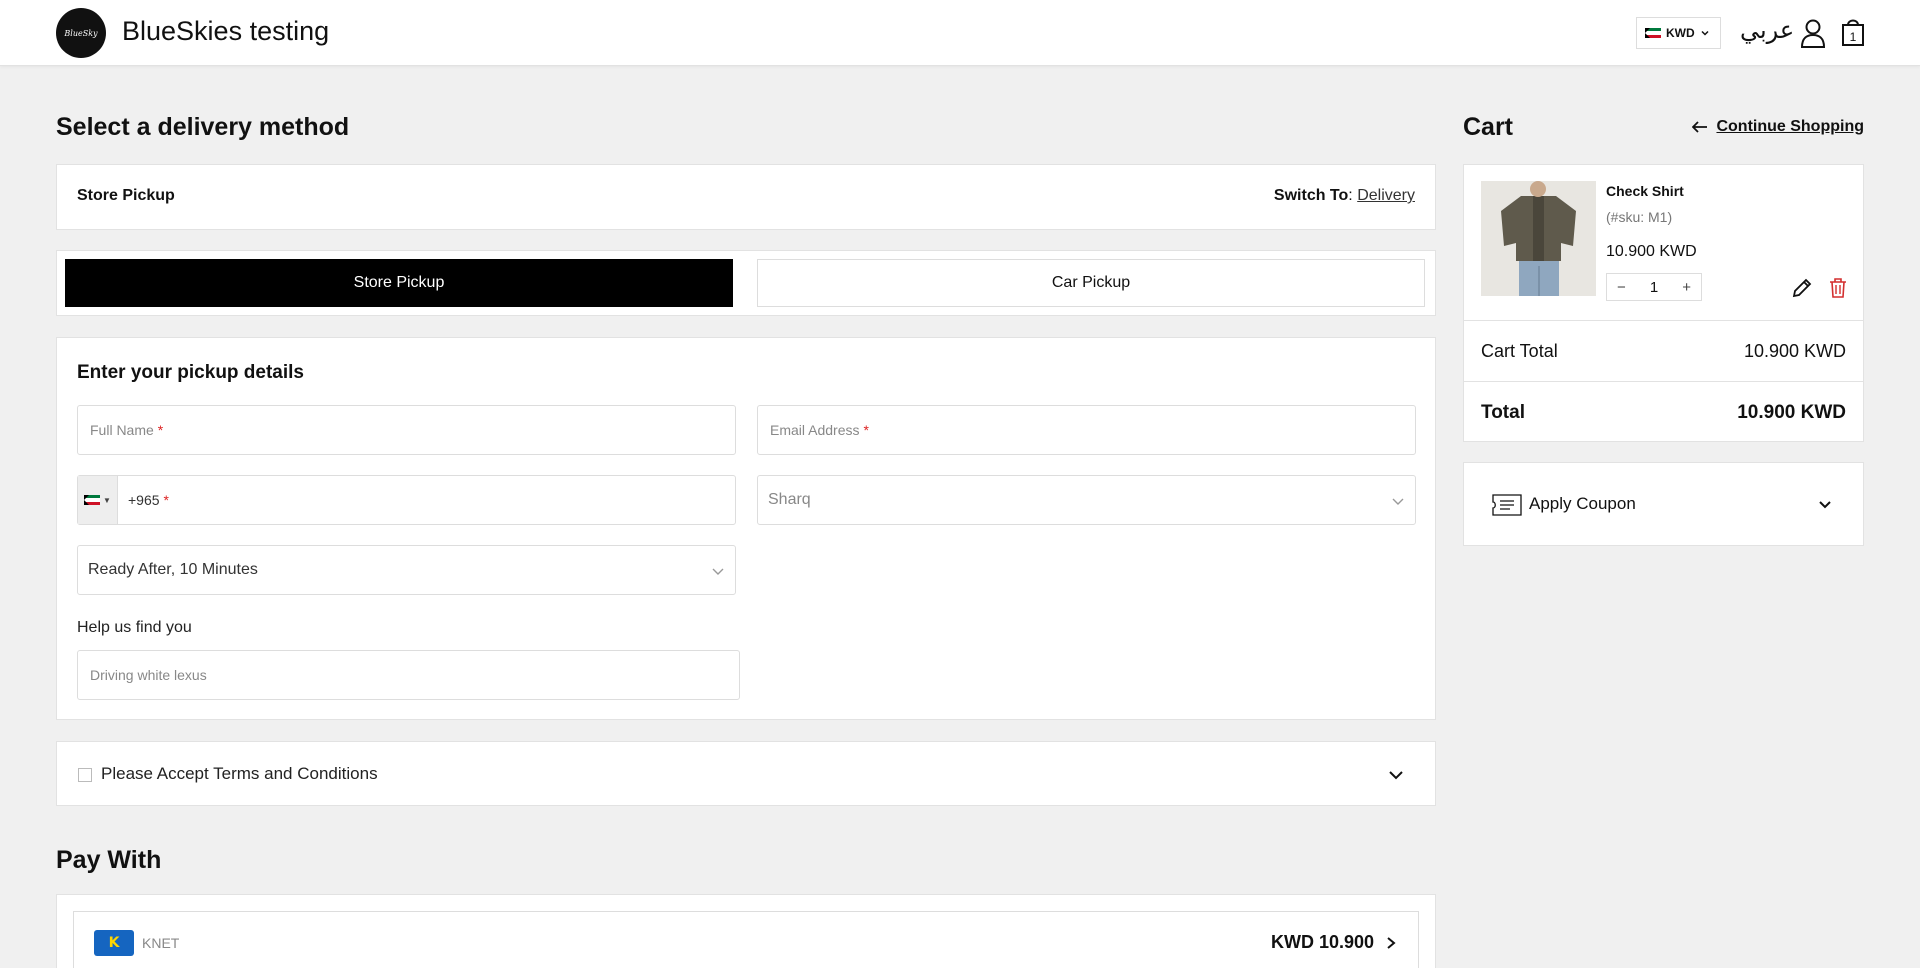 This screenshot has width=1920, height=968. Describe the element at coordinates (1639, 217) in the screenshot. I see `product-sku: (#sku: M1)` at that location.